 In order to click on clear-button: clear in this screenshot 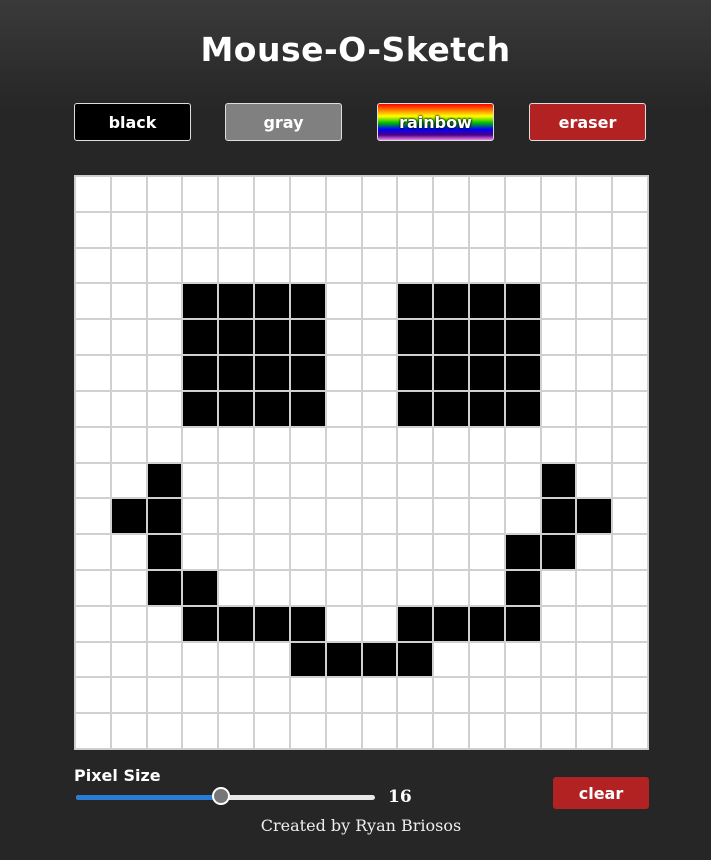, I will do `click(601, 793)`.